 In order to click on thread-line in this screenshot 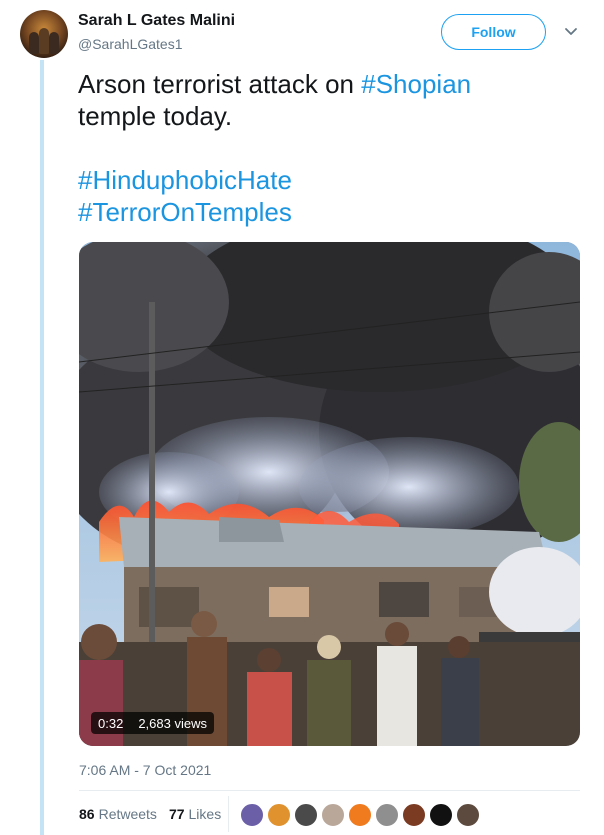, I will do `click(42, 447)`.